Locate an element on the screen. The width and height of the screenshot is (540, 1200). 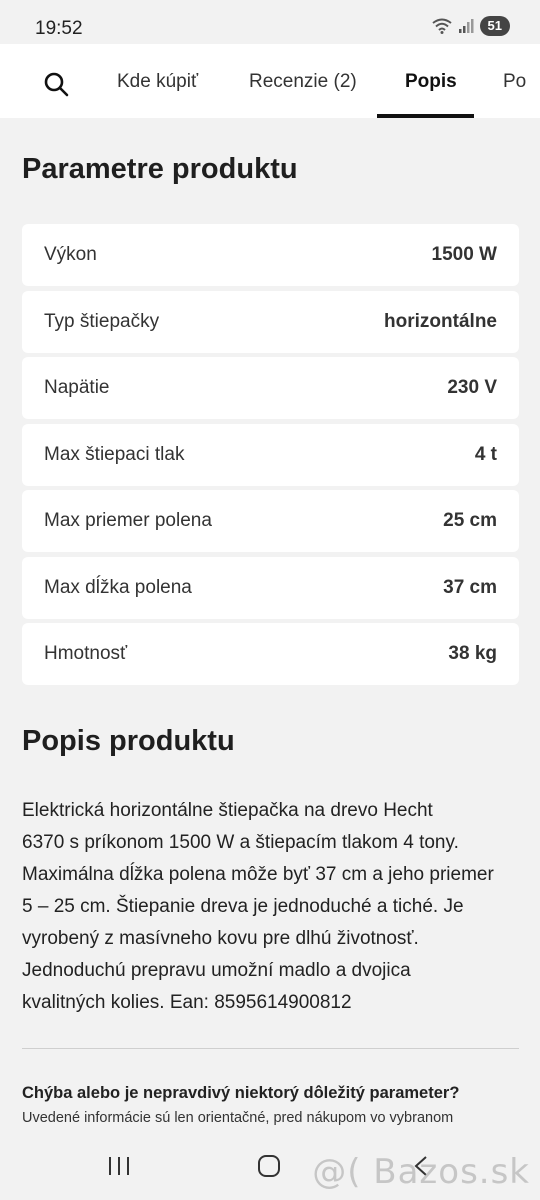
signal-icon is located at coordinates (466, 26).